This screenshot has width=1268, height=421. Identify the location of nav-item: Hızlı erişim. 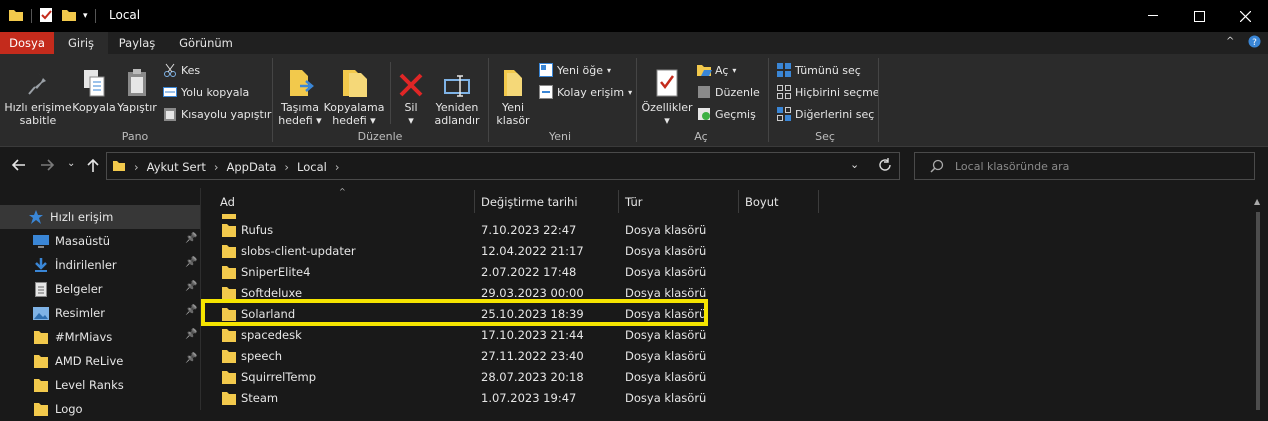
(114, 217).